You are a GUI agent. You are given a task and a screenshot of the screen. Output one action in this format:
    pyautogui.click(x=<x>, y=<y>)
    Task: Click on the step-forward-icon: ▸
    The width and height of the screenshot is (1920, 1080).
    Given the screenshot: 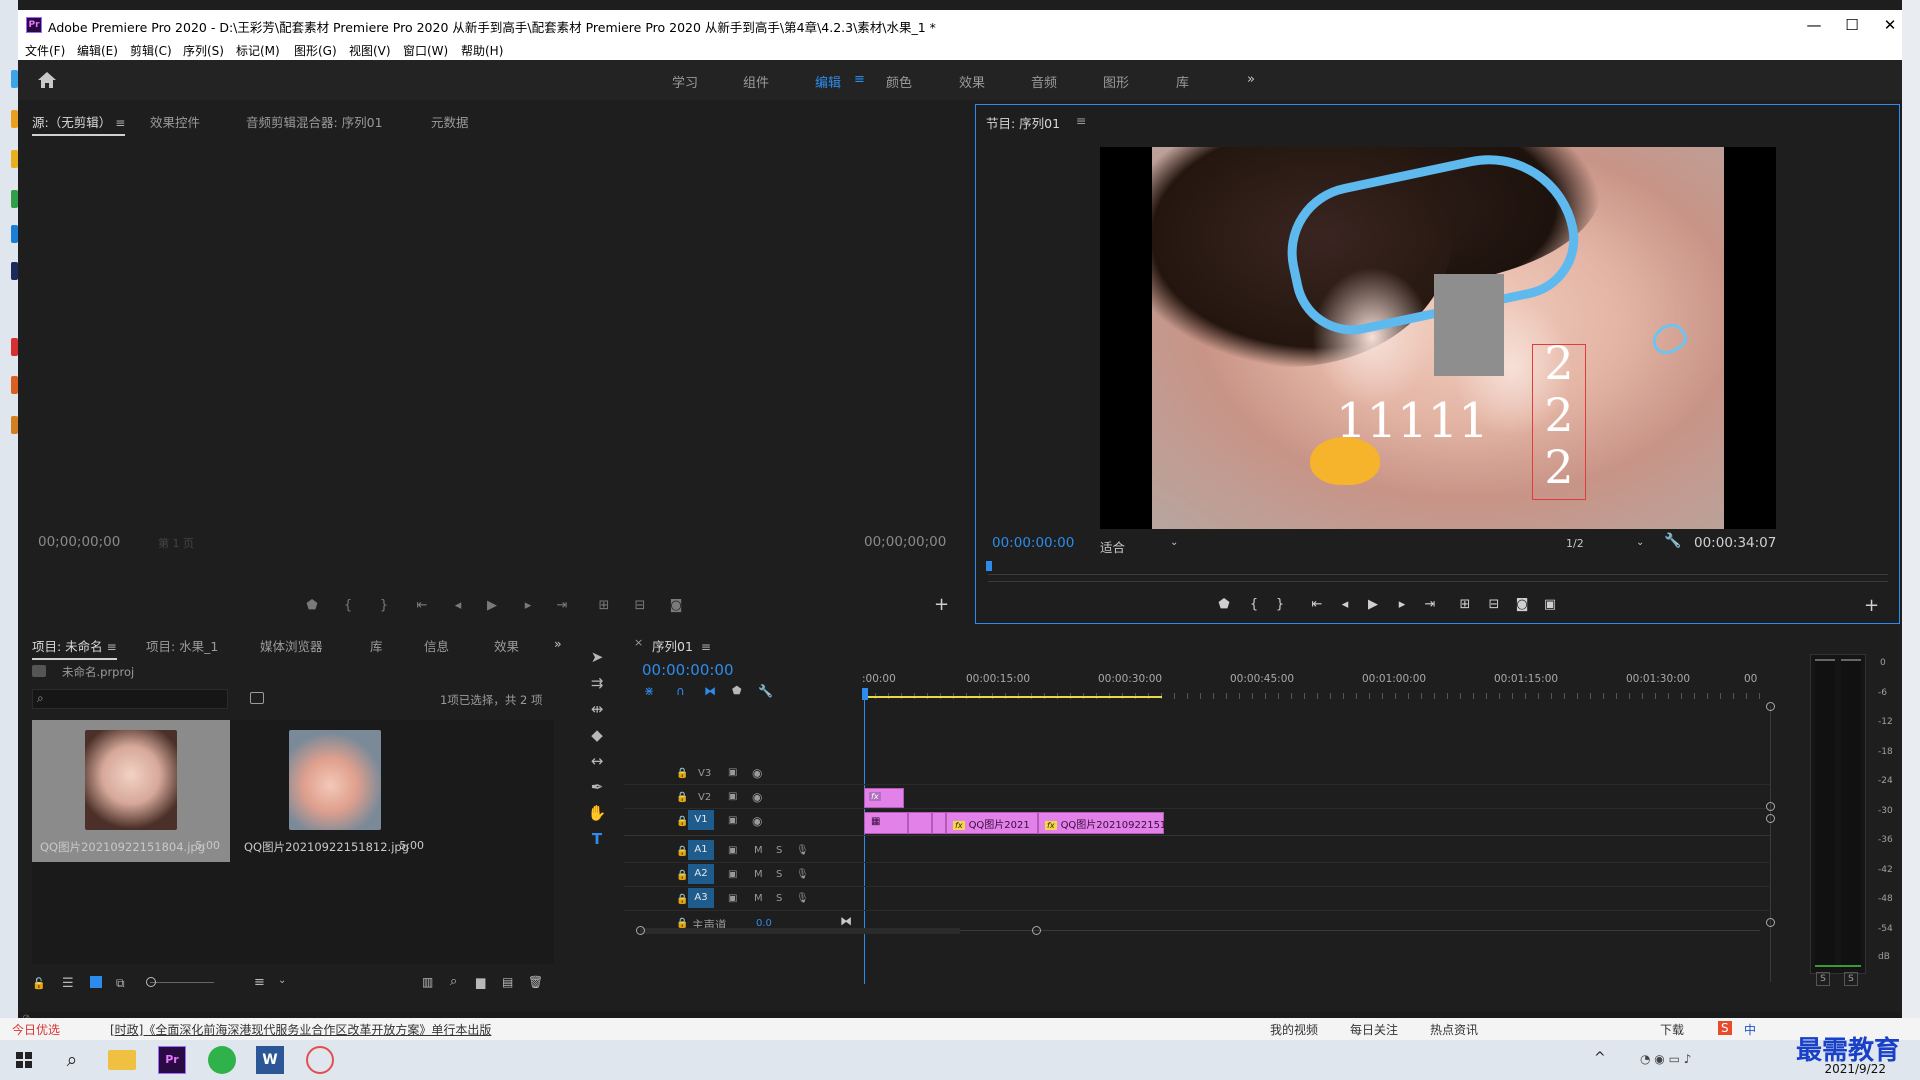 What is the action you would take?
    pyautogui.click(x=528, y=605)
    